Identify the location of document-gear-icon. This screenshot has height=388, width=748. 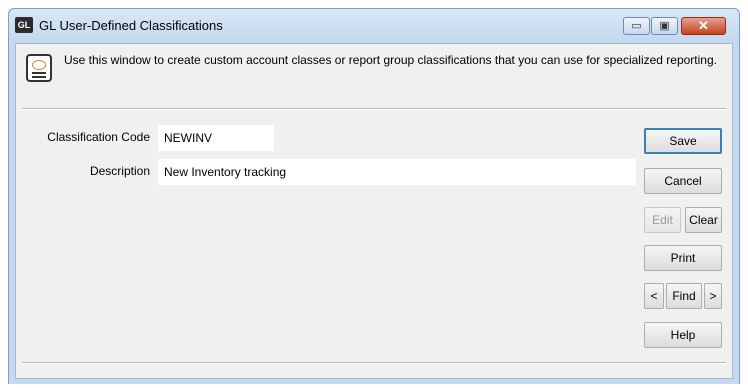
(39, 68).